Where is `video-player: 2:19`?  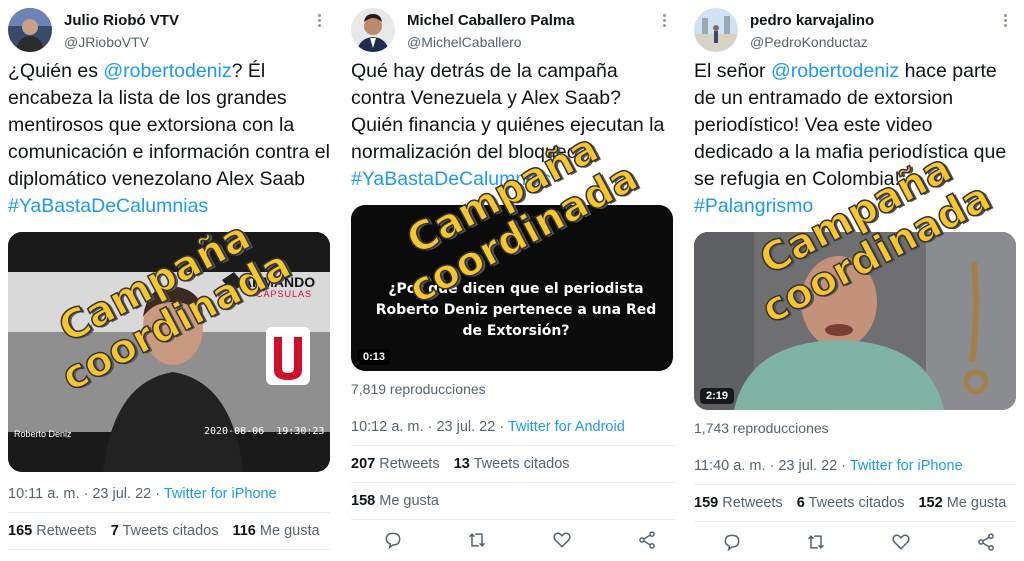
video-player: 2:19 is located at coordinates (855, 321).